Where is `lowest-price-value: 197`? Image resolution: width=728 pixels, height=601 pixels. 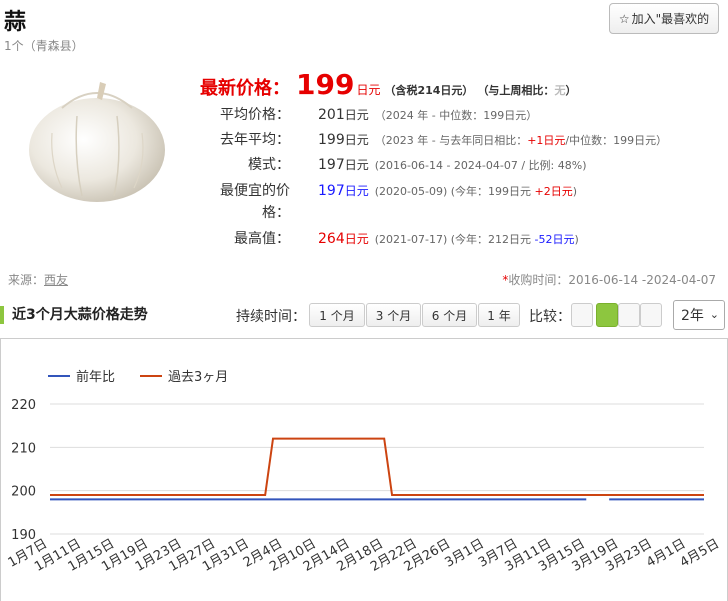 lowest-price-value: 197 is located at coordinates (331, 191).